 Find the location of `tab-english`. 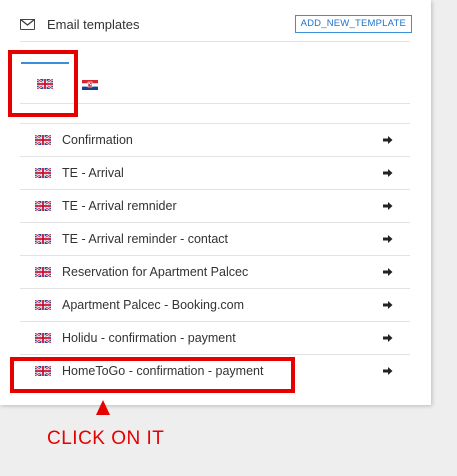

tab-english is located at coordinates (45, 83).